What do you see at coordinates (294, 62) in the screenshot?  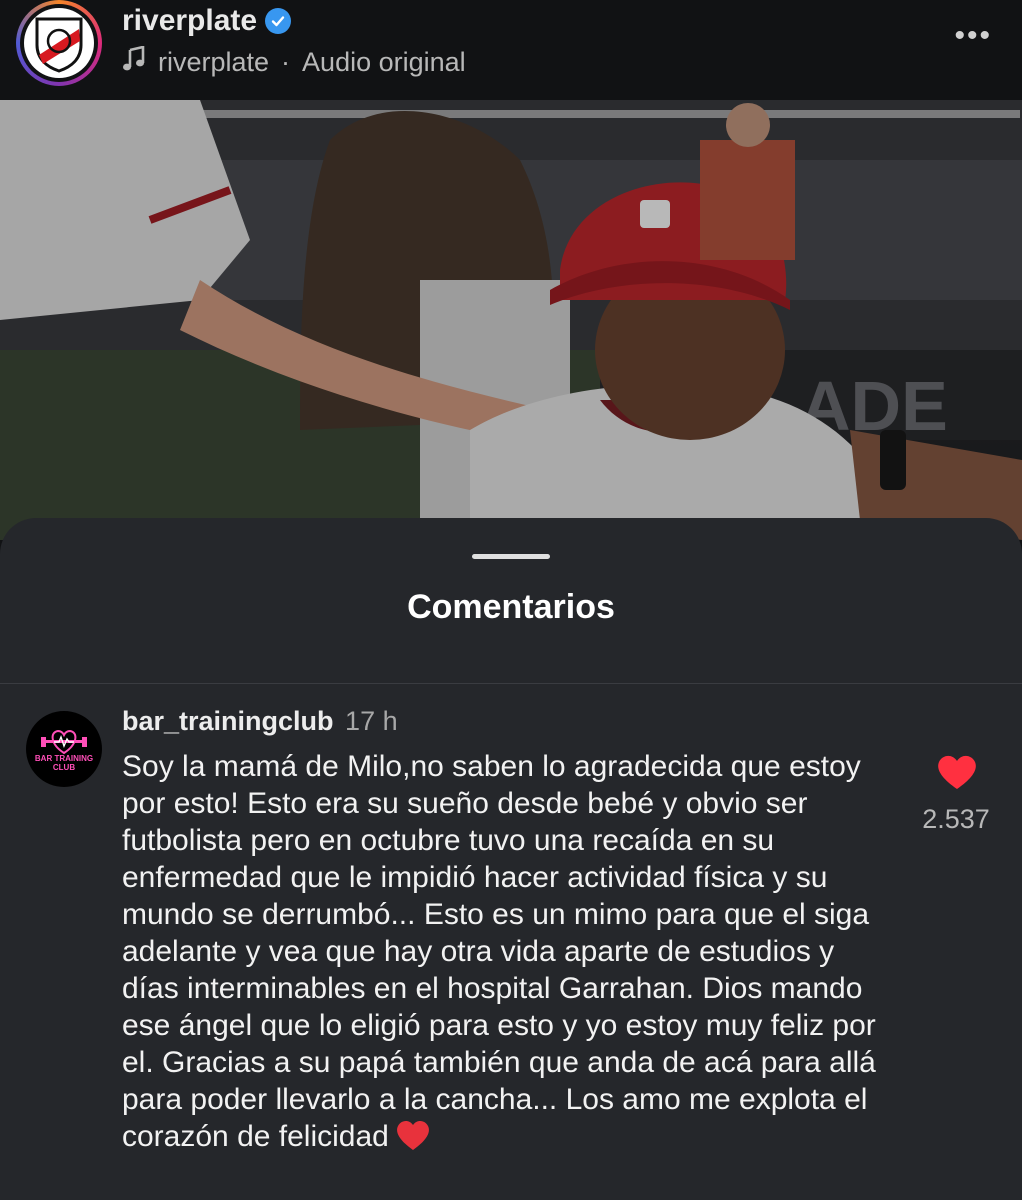 I see `audio-info: riverplate · Audio original` at bounding box center [294, 62].